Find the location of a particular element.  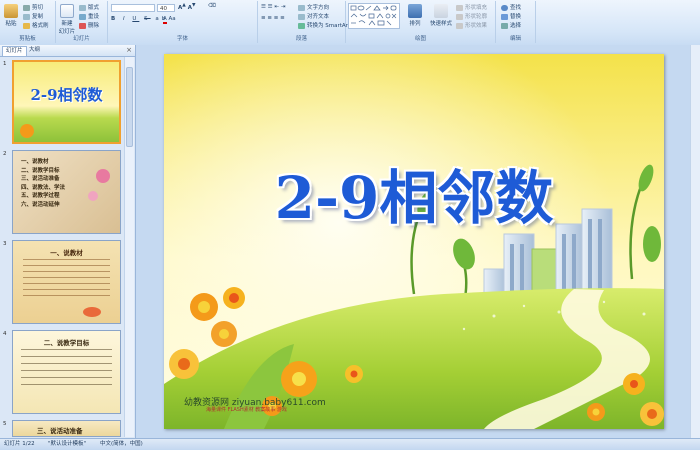

theme-name: "默认设计模板" is located at coordinates (67, 444).